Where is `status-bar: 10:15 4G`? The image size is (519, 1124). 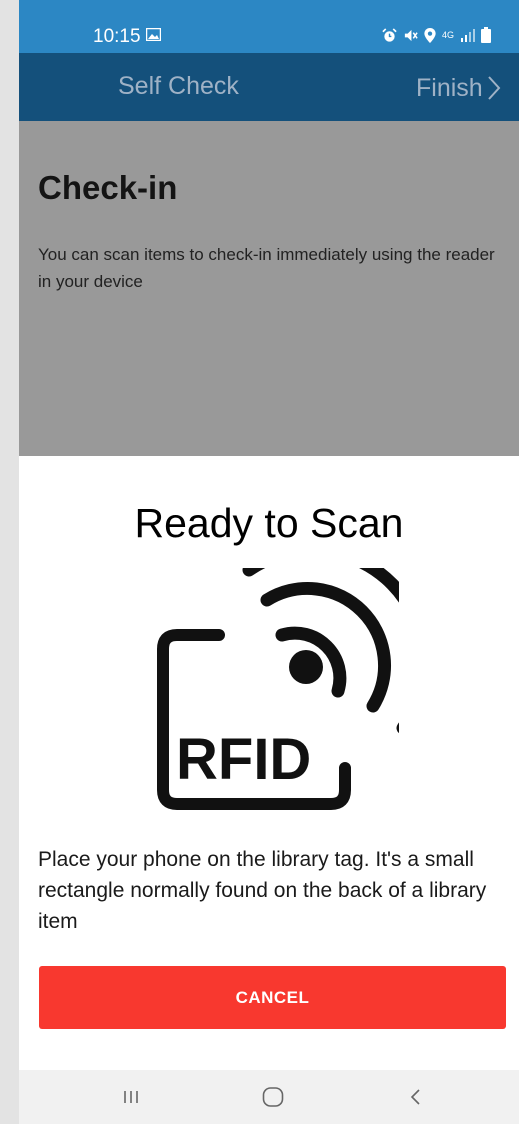 status-bar: 10:15 4G is located at coordinates (269, 26).